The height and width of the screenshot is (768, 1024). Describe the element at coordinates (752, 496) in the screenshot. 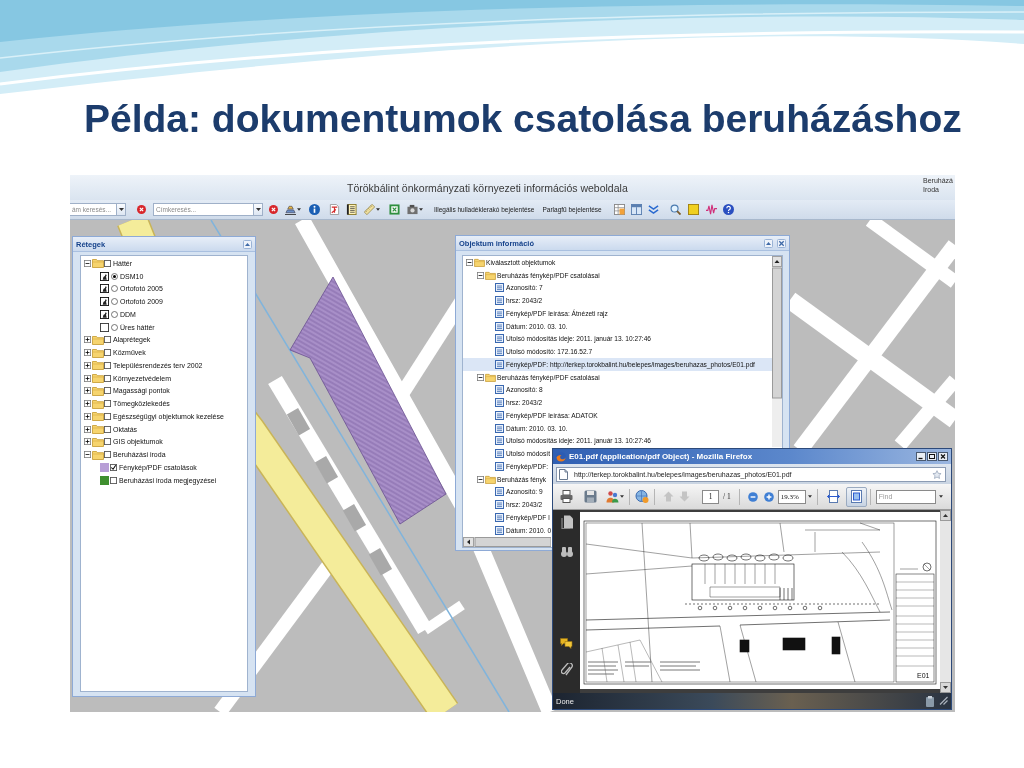

I see `zoom-out-icon` at that location.